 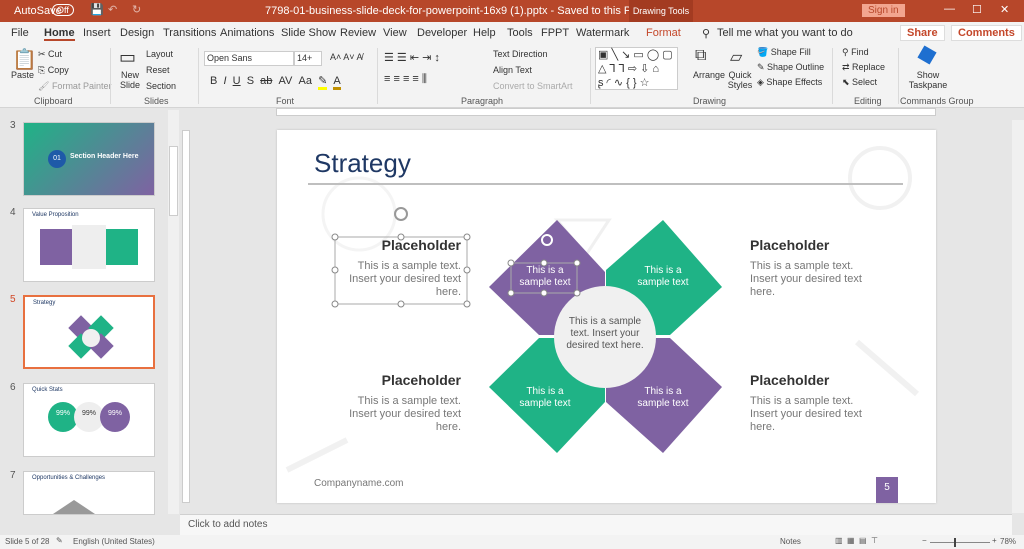 I want to click on tab-watermark: Watermark, so click(x=602, y=33).